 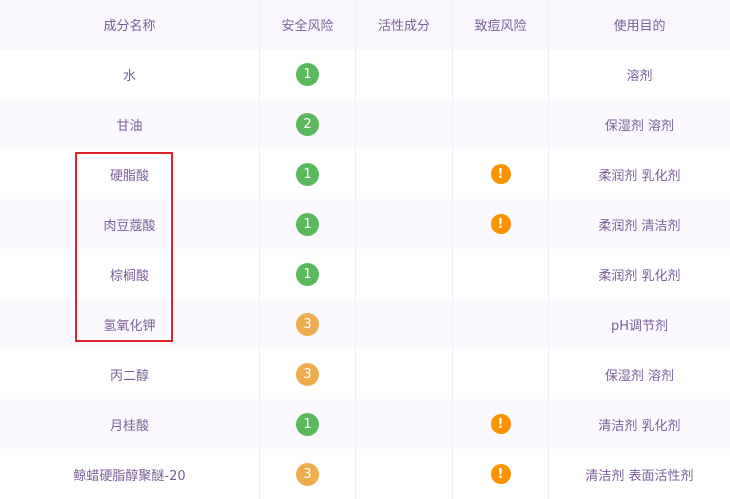 I want to click on highlight-box, so click(x=124, y=247).